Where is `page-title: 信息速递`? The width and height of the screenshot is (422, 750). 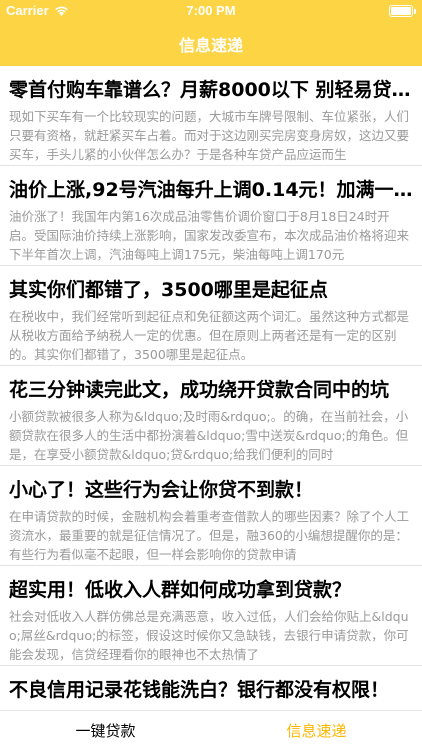
page-title: 信息速递 is located at coordinates (210, 45).